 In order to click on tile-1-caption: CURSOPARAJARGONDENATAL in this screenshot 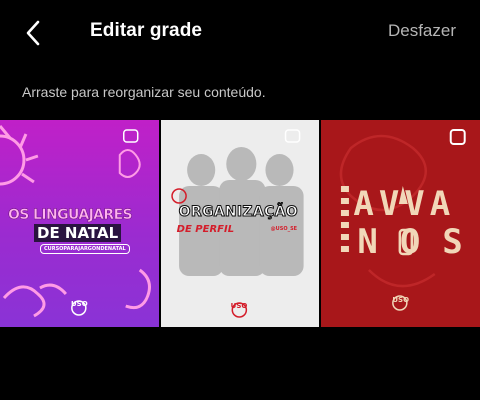, I will do `click(85, 249)`.